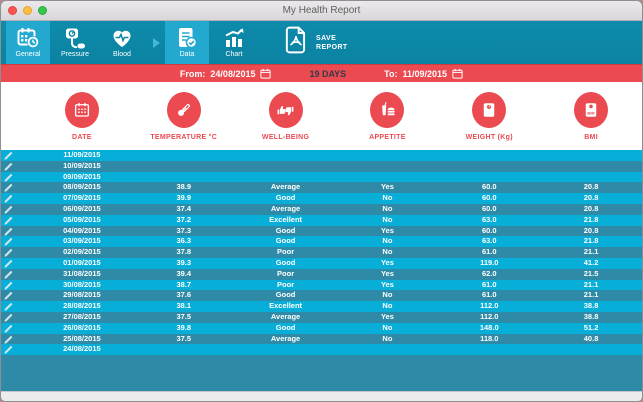  What do you see at coordinates (82, 176) in the screenshot?
I see `cell-date: 09/09/2015` at bounding box center [82, 176].